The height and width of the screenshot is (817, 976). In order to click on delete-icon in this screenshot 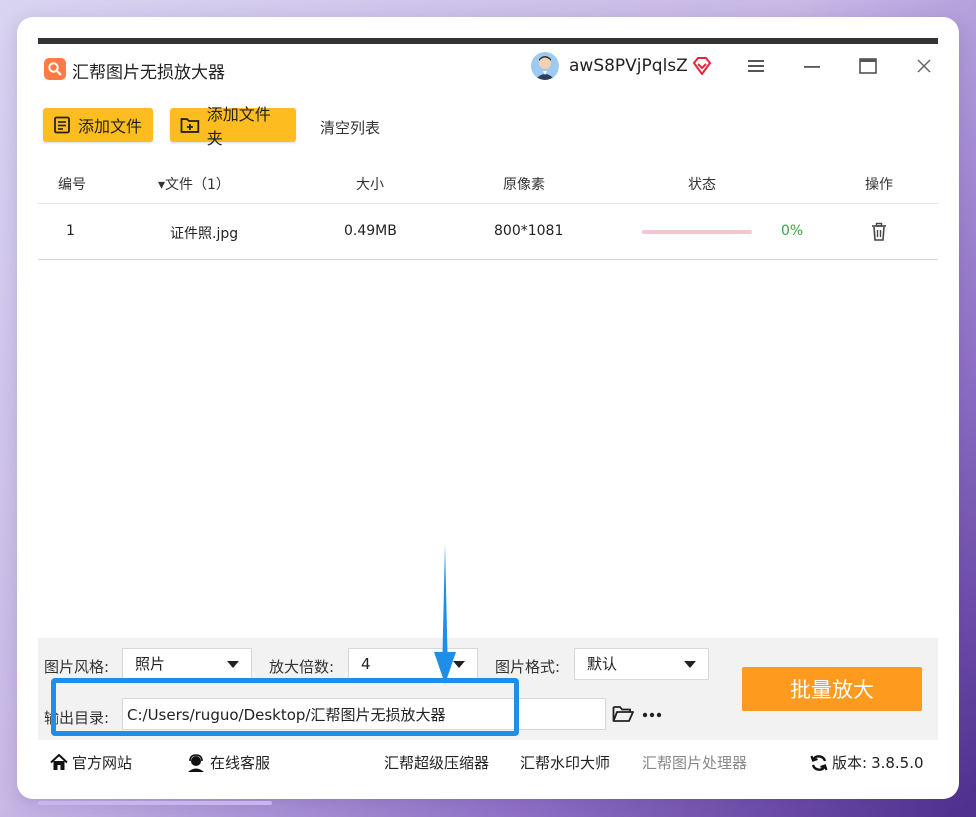, I will do `click(879, 232)`.